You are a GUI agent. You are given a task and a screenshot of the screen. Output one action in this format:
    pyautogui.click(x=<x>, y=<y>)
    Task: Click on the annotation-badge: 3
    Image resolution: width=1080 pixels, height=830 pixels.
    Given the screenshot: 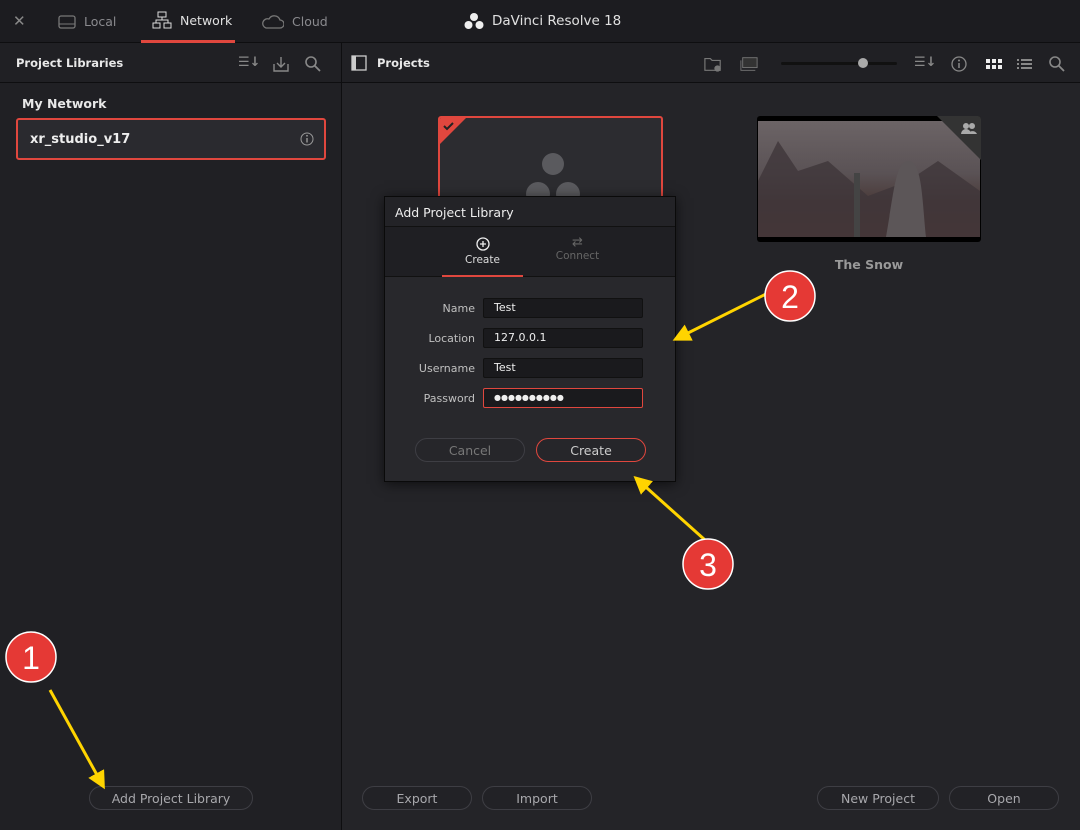 What is the action you would take?
    pyautogui.click(x=708, y=564)
    